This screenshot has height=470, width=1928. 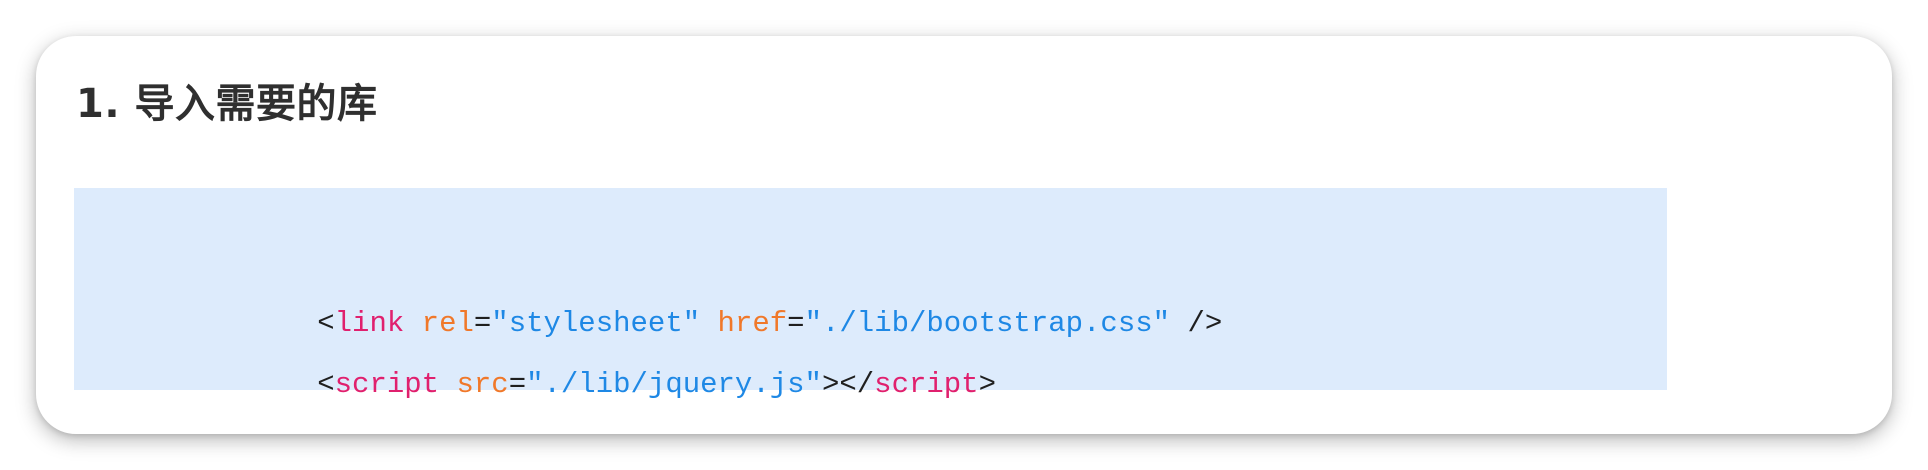 I want to click on code-token: href, so click(x=752, y=323).